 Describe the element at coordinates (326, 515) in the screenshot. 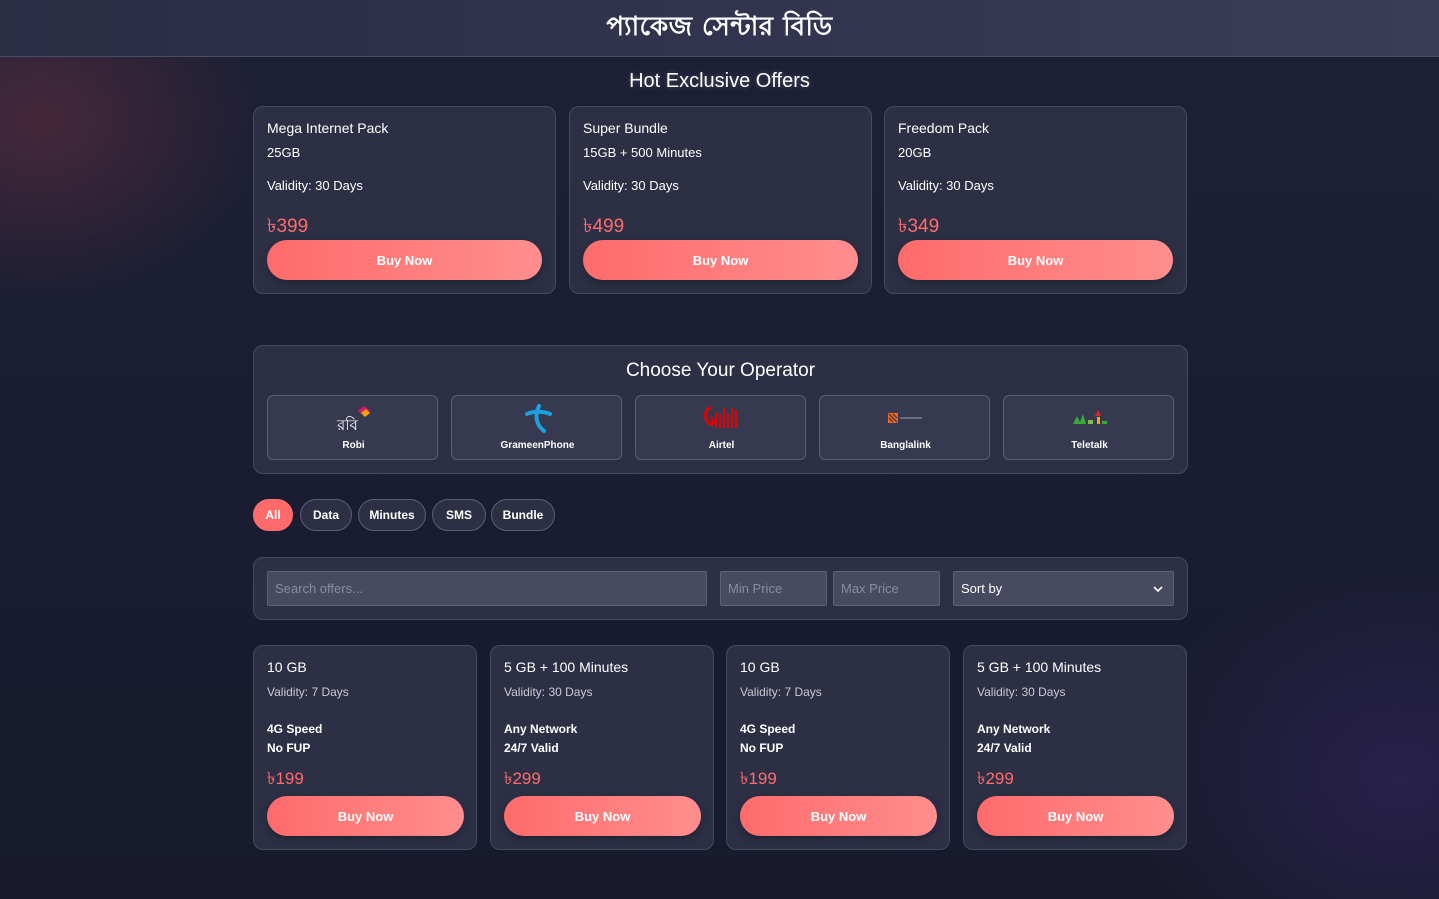

I see `filter-data: Data` at that location.